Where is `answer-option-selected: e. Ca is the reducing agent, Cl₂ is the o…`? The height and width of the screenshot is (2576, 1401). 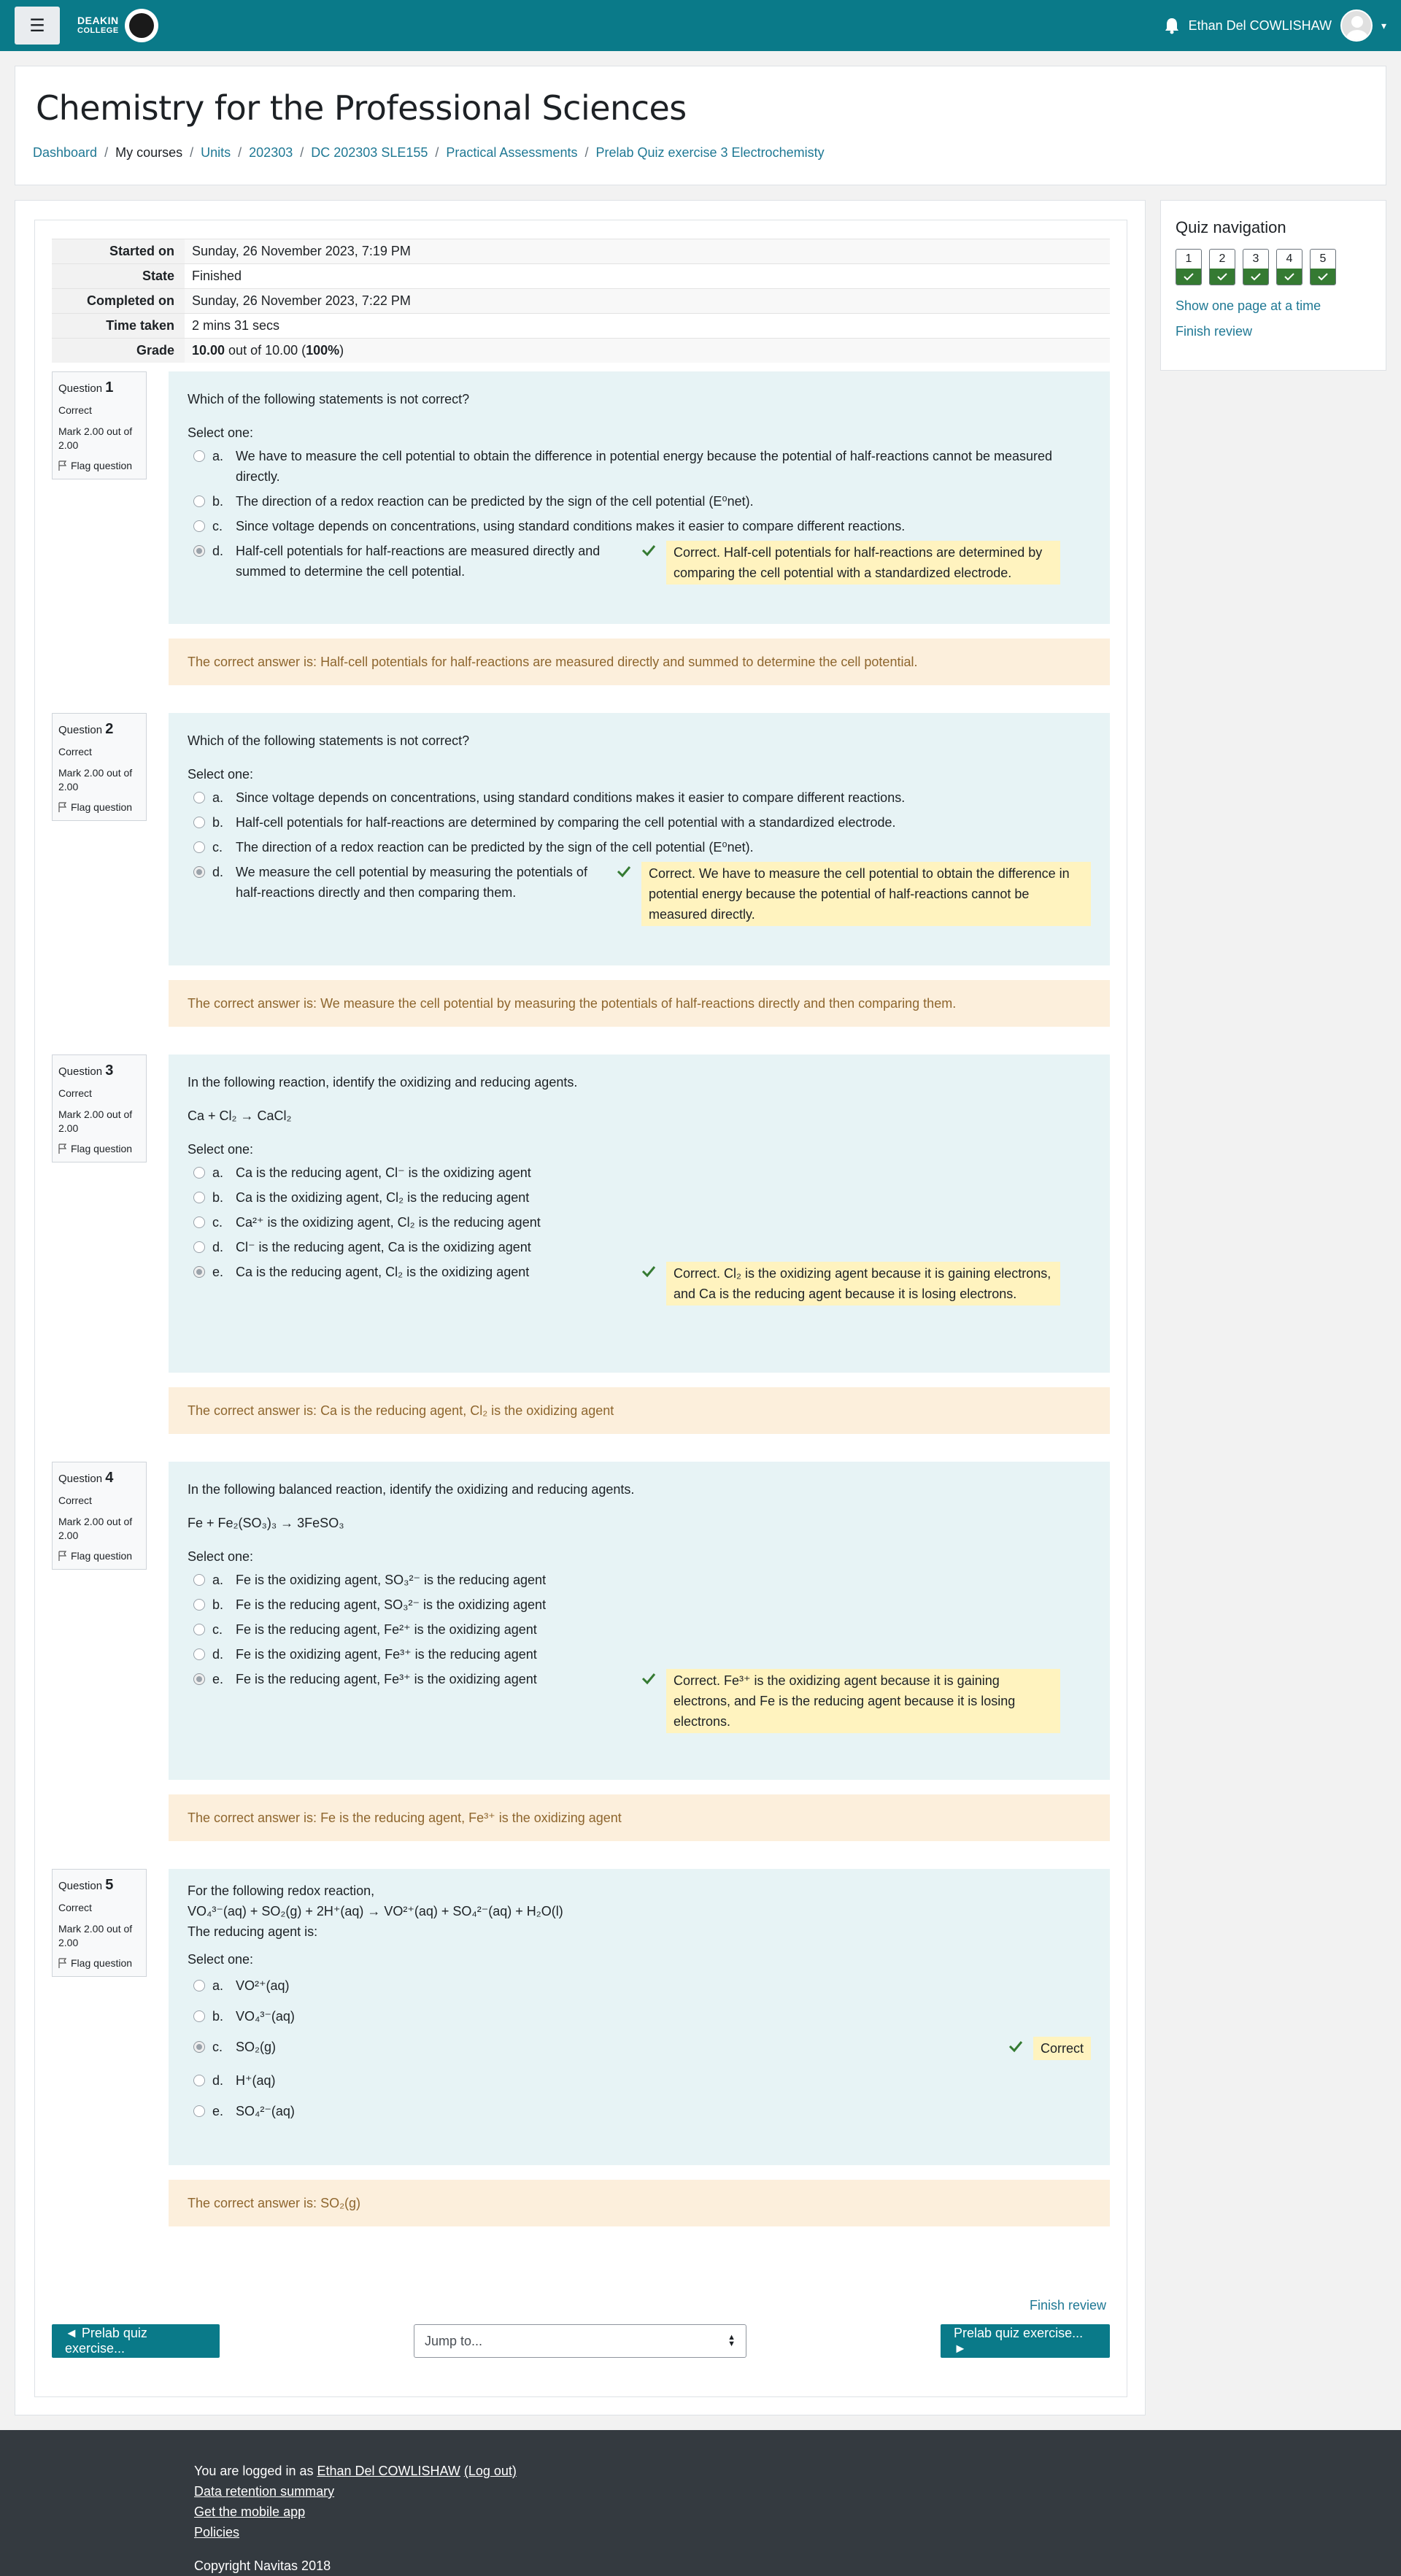
answer-option-selected: e. Ca is the reducing agent, Cl₂ is the o… is located at coordinates (639, 1284).